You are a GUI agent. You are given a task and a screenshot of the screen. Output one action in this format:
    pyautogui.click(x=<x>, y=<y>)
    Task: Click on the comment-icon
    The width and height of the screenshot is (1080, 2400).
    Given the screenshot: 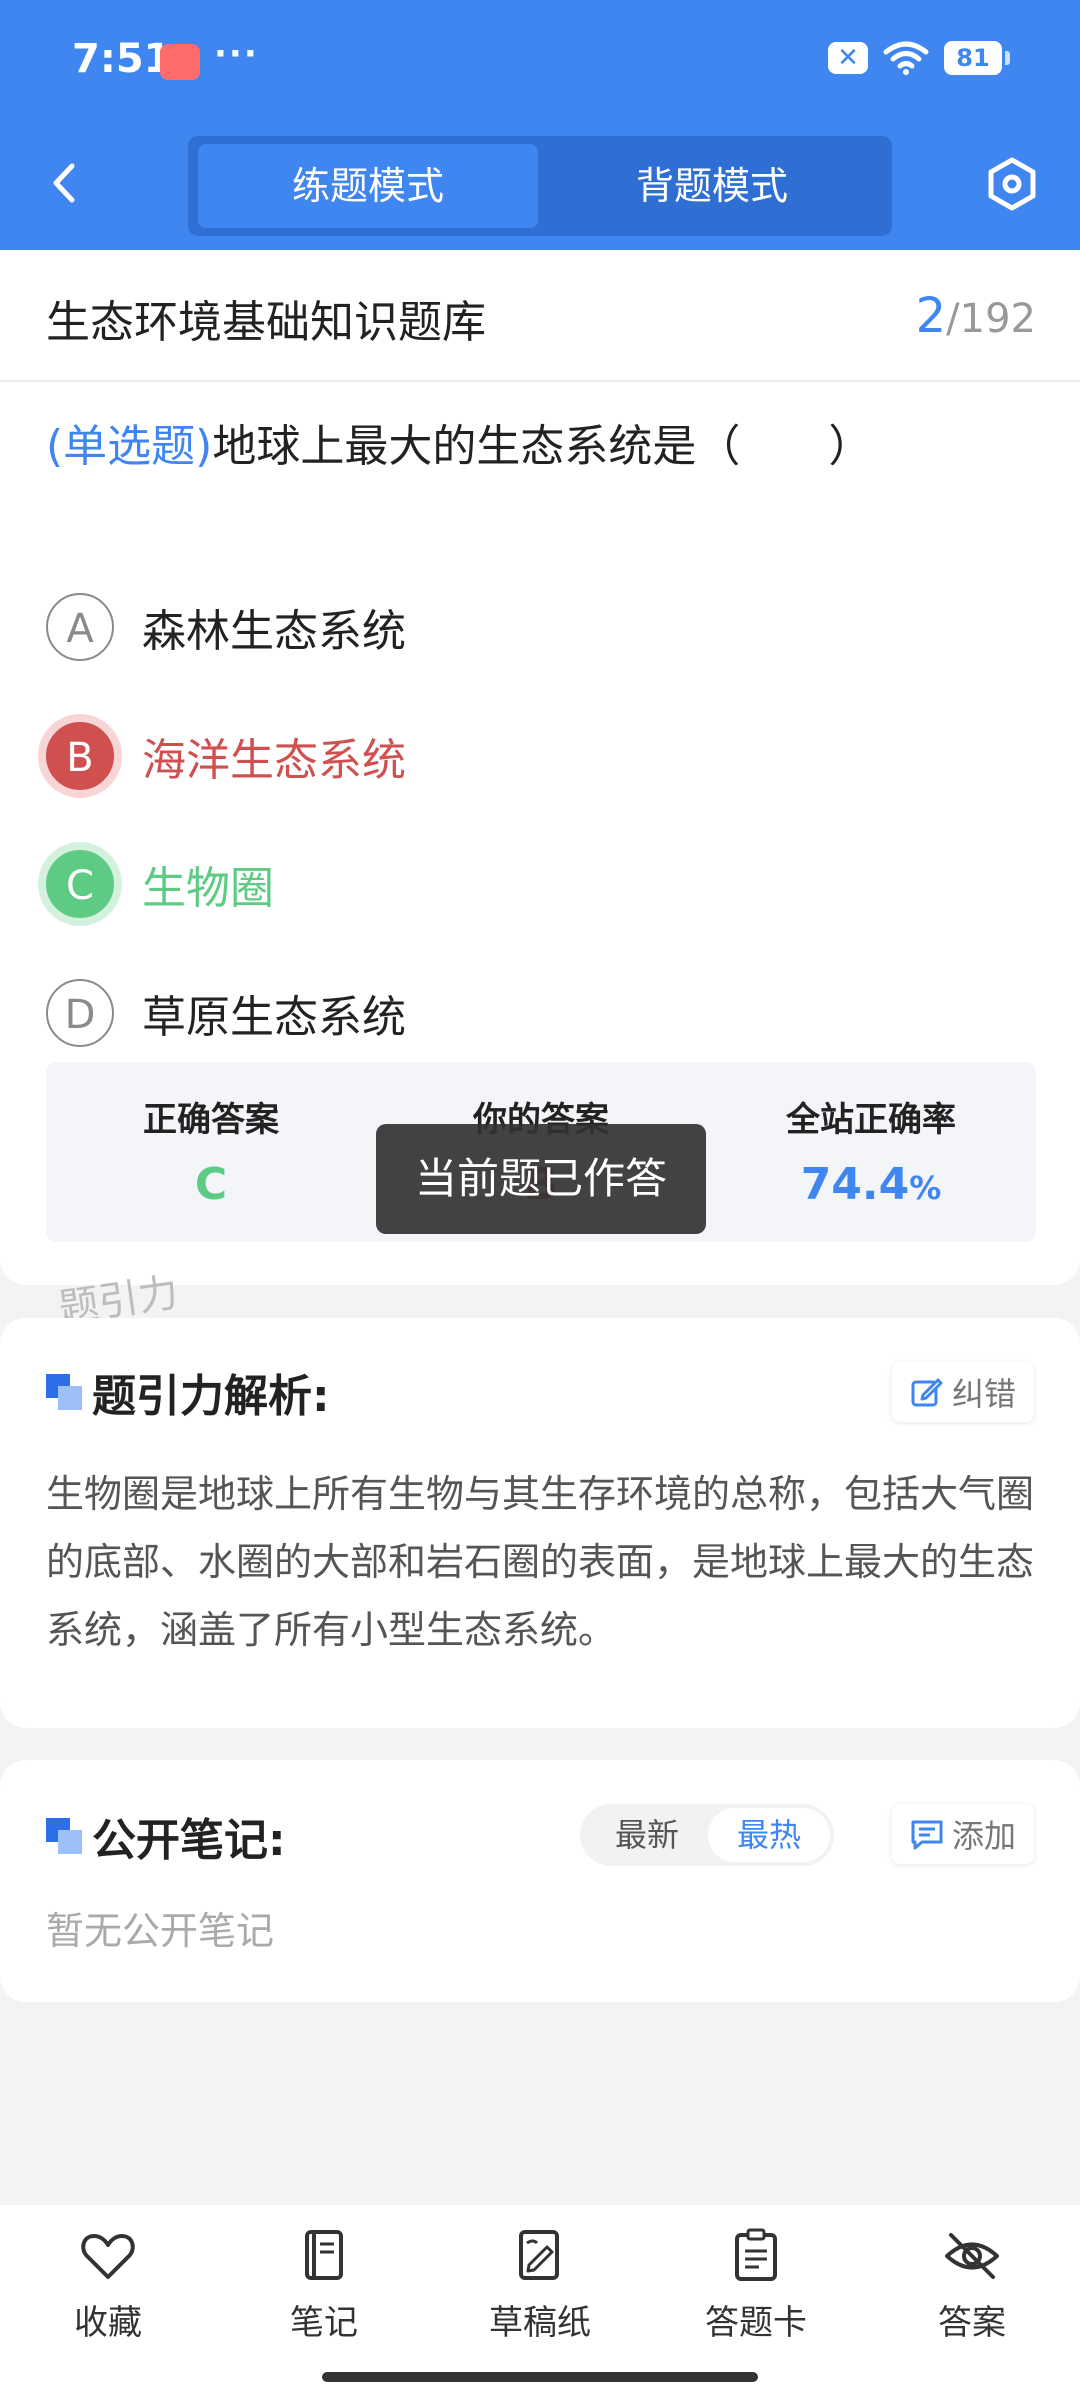 What is the action you would take?
    pyautogui.click(x=927, y=1835)
    